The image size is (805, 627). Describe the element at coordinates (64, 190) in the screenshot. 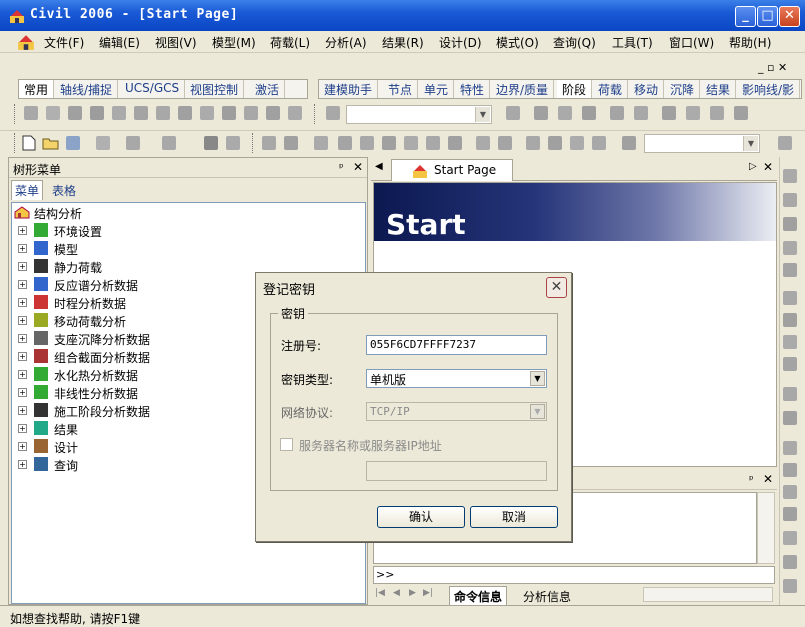

I see `tab-table: 表格` at that location.